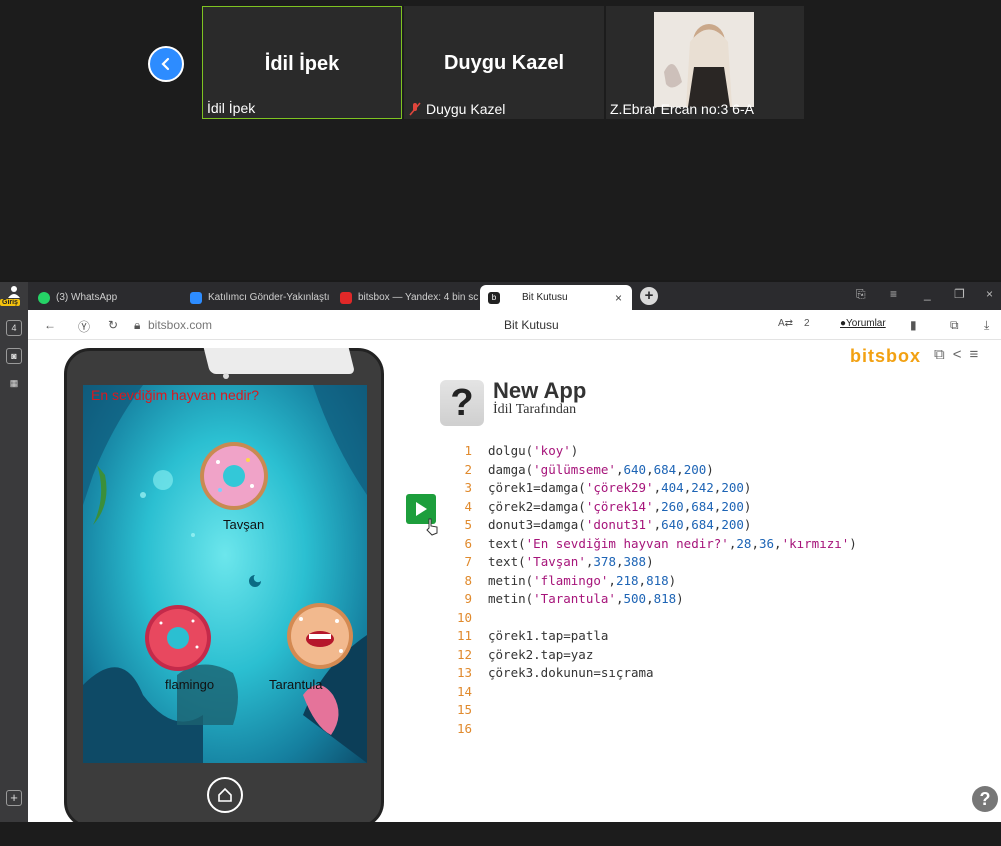 Image resolution: width=1001 pixels, height=846 pixels. I want to click on login-button: Giriş, so click(14, 295).